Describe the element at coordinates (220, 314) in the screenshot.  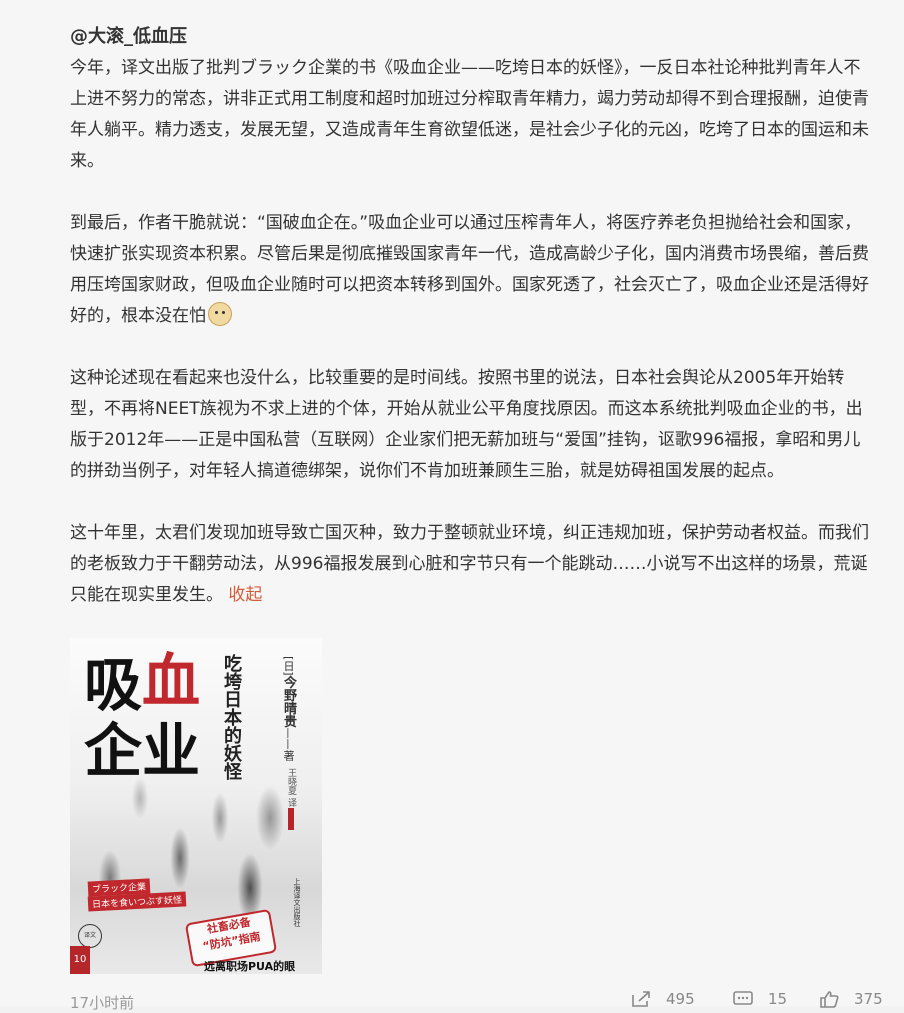
I see `doge-emoji-icon` at that location.